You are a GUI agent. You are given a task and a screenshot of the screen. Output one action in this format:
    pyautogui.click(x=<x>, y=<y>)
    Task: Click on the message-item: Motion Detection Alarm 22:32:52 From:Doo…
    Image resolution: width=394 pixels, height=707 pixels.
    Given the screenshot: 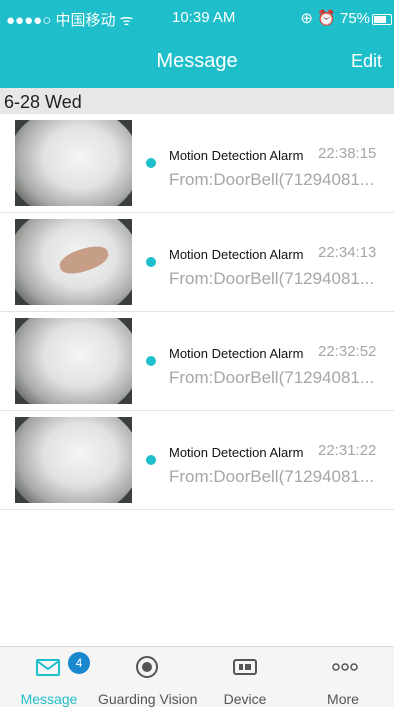 What is the action you would take?
    pyautogui.click(x=197, y=361)
    